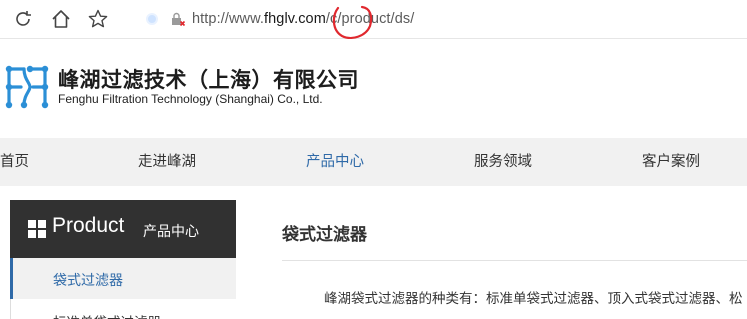 The height and width of the screenshot is (319, 747). I want to click on nav-item-services: 服务领域, so click(503, 162).